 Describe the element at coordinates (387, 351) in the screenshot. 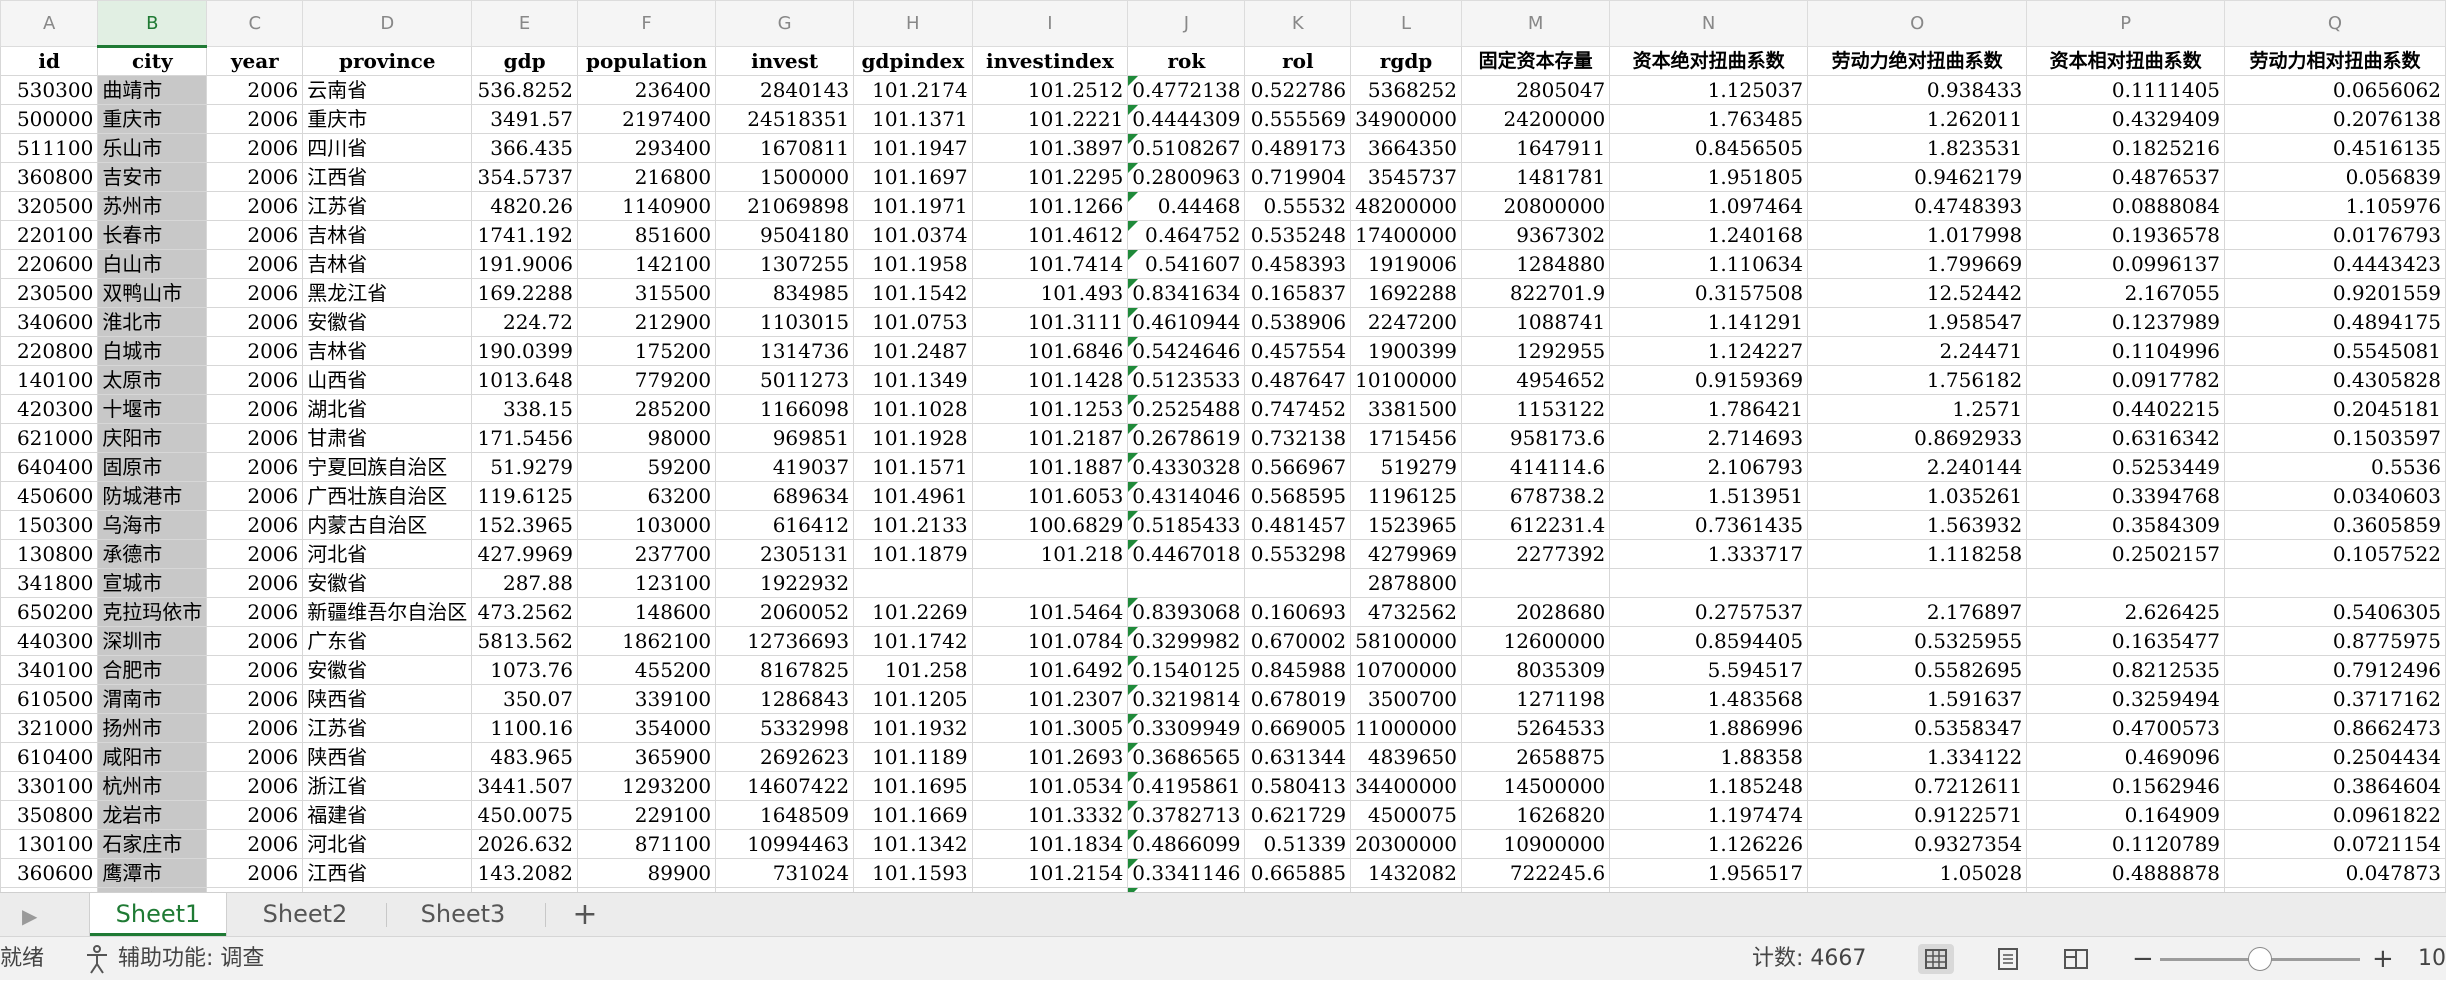

I see `table-cell: 吉林省` at that location.